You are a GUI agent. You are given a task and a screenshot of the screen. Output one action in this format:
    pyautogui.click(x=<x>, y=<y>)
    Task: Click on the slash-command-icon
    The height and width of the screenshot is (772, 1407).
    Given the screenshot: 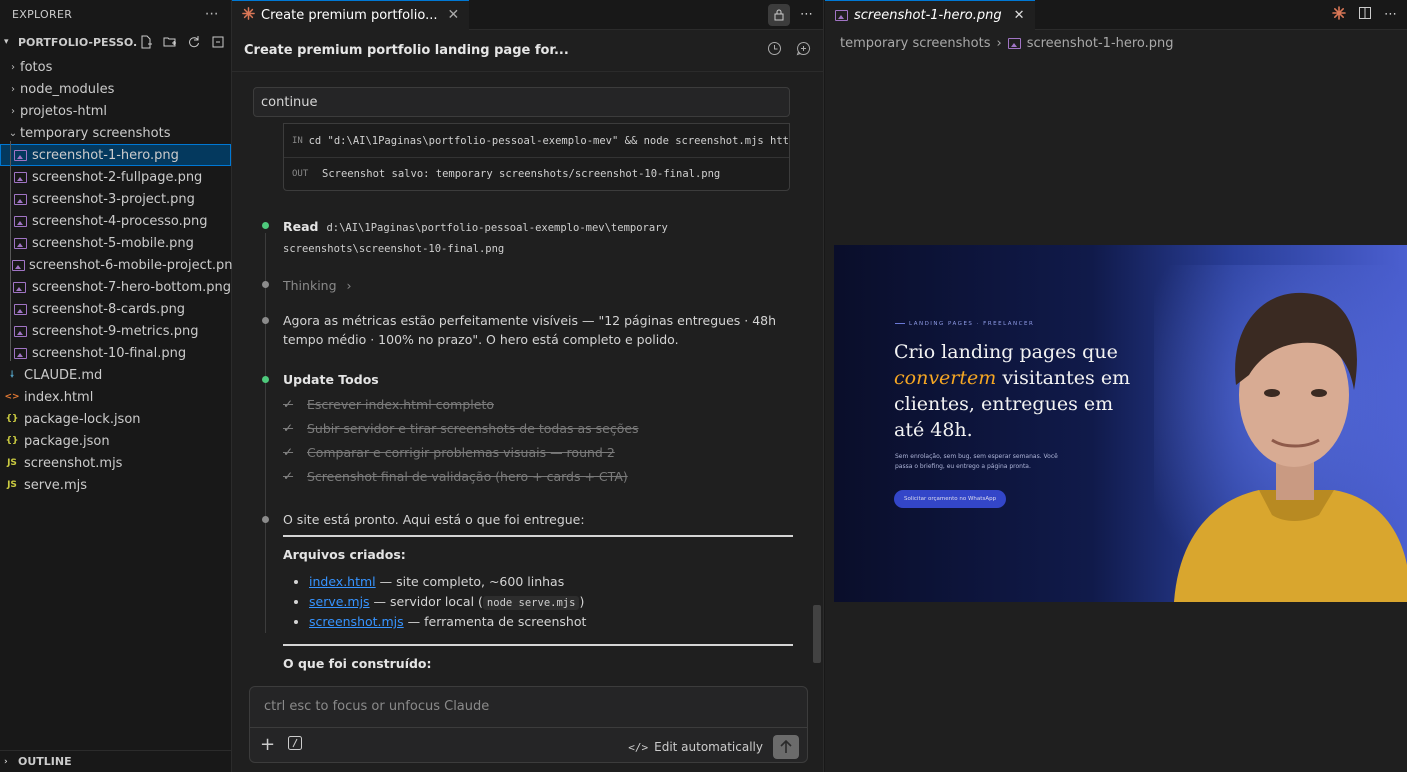 What is the action you would take?
    pyautogui.click(x=295, y=745)
    